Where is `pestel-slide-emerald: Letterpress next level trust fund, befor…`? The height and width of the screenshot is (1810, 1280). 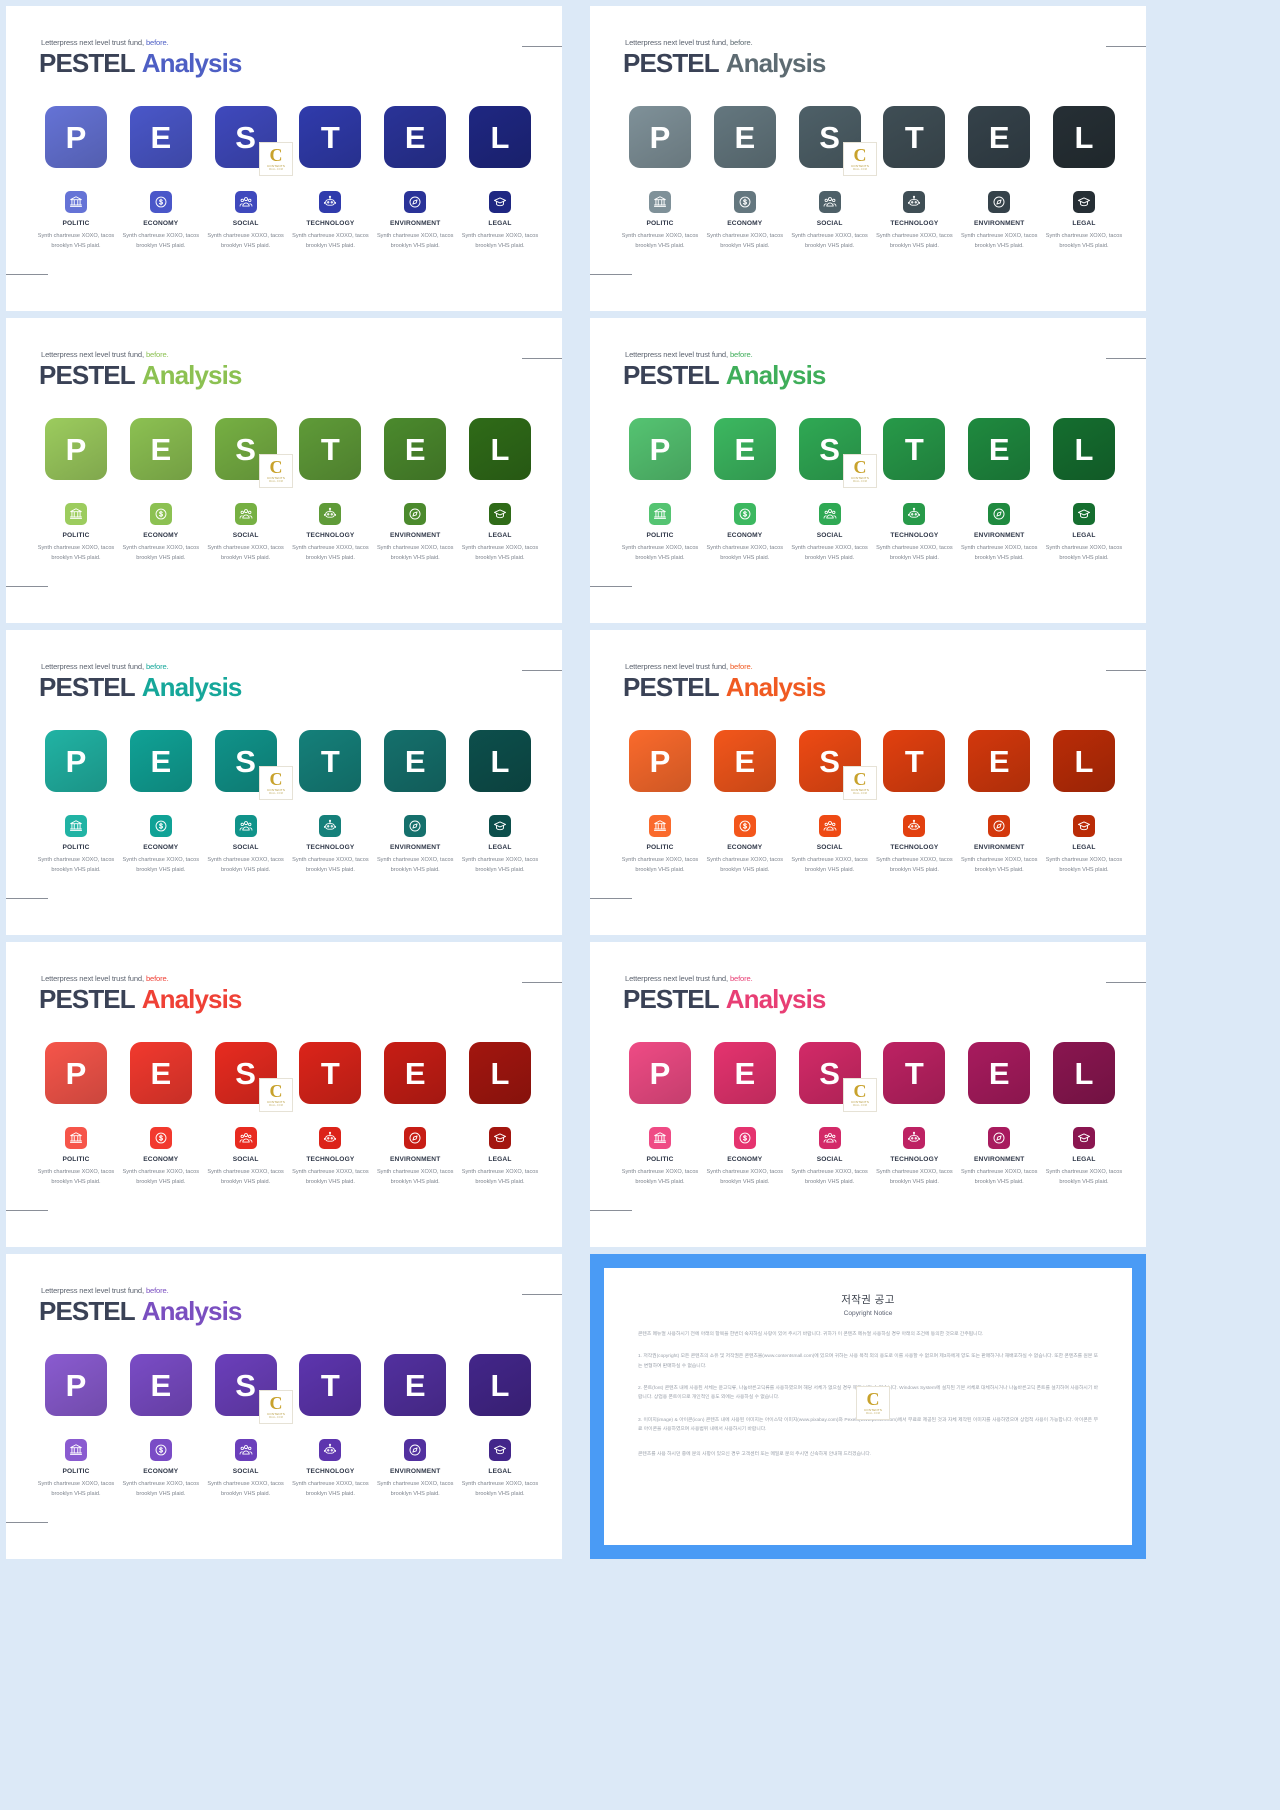
pestel-slide-emerald: Letterpress next level trust fund, befor… is located at coordinates (868, 470).